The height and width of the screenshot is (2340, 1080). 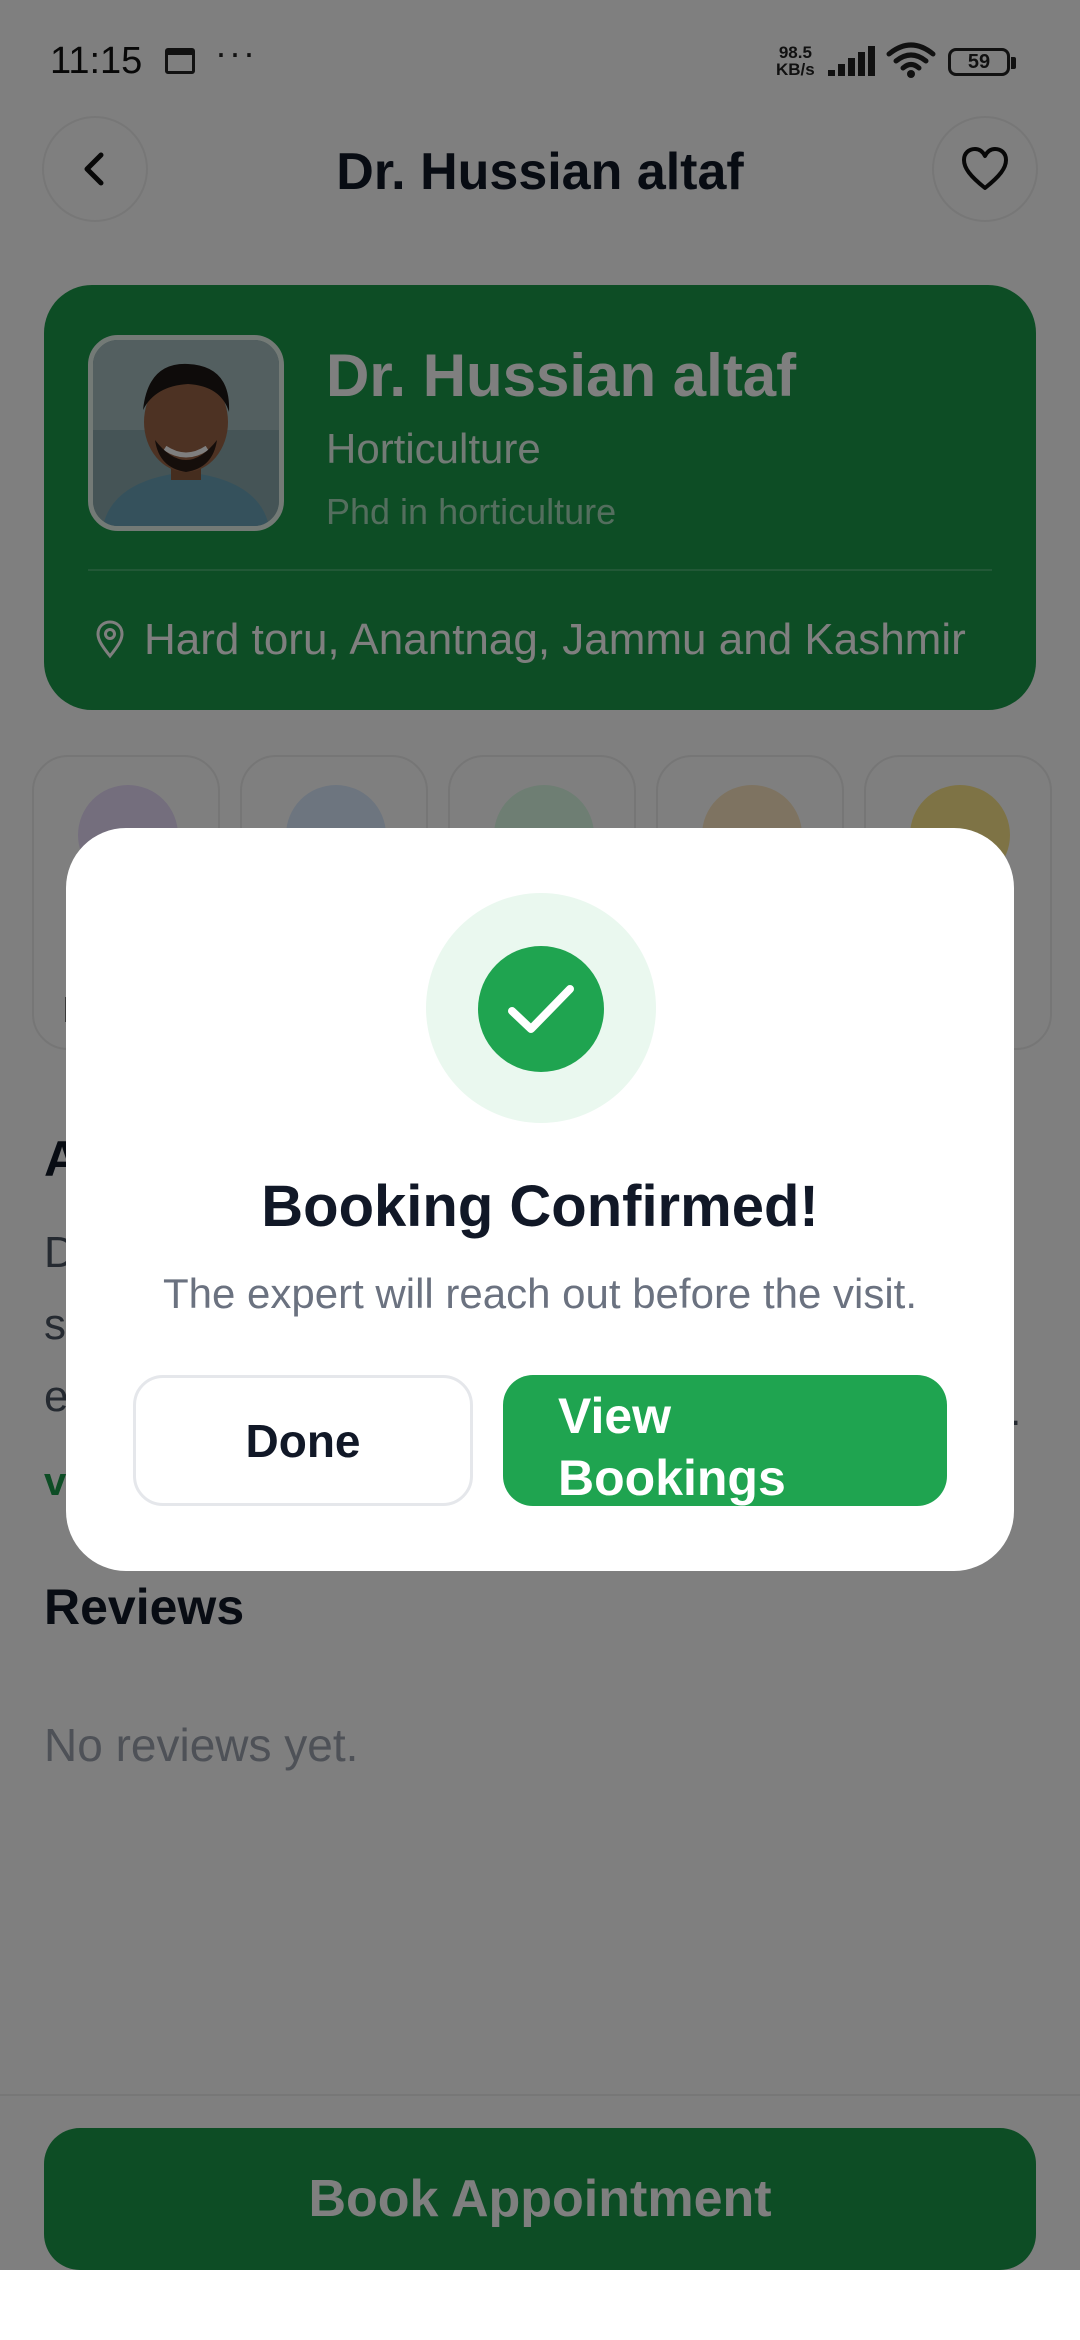 What do you see at coordinates (541, 1009) in the screenshot?
I see `check-icon` at bounding box center [541, 1009].